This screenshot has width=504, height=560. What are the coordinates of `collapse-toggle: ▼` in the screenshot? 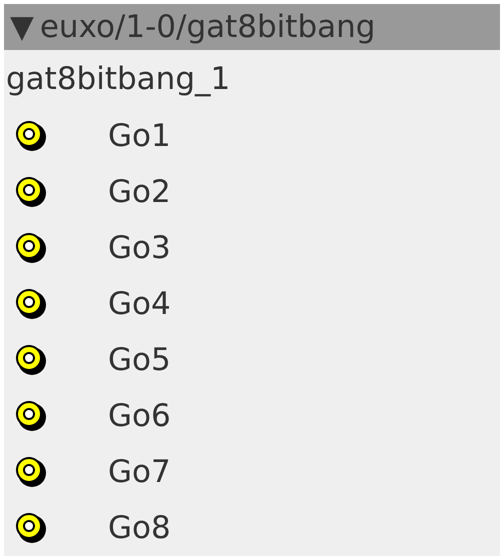 It's located at (22, 27).